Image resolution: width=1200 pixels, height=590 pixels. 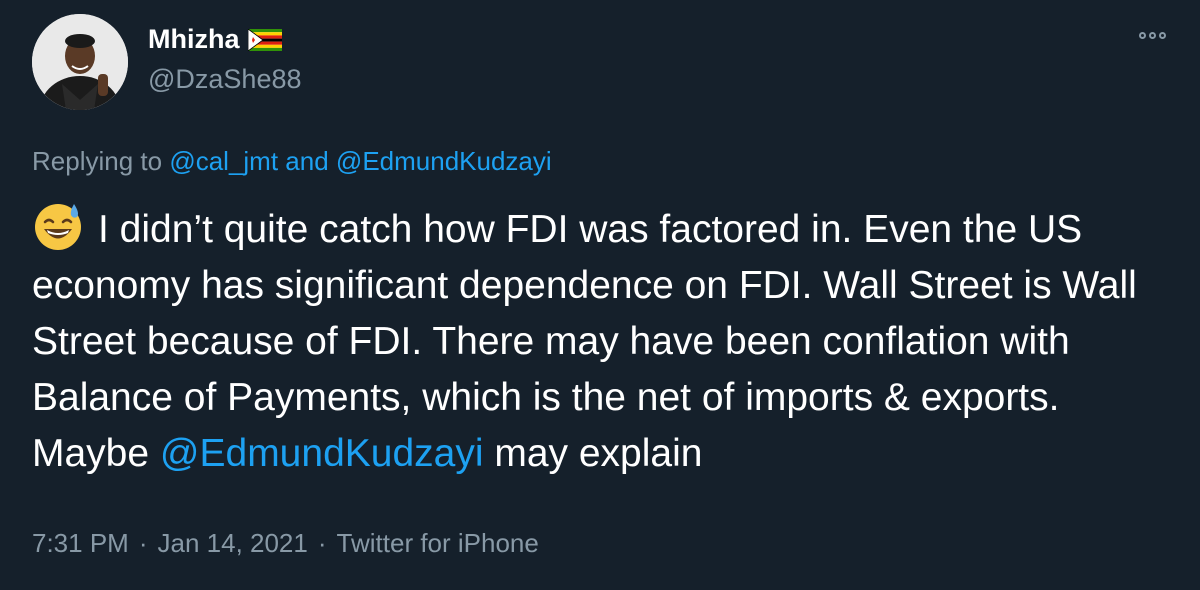 I want to click on replying-to-line: Replying to @cal_jmt and @EdmundKudzayi, so click(x=292, y=161).